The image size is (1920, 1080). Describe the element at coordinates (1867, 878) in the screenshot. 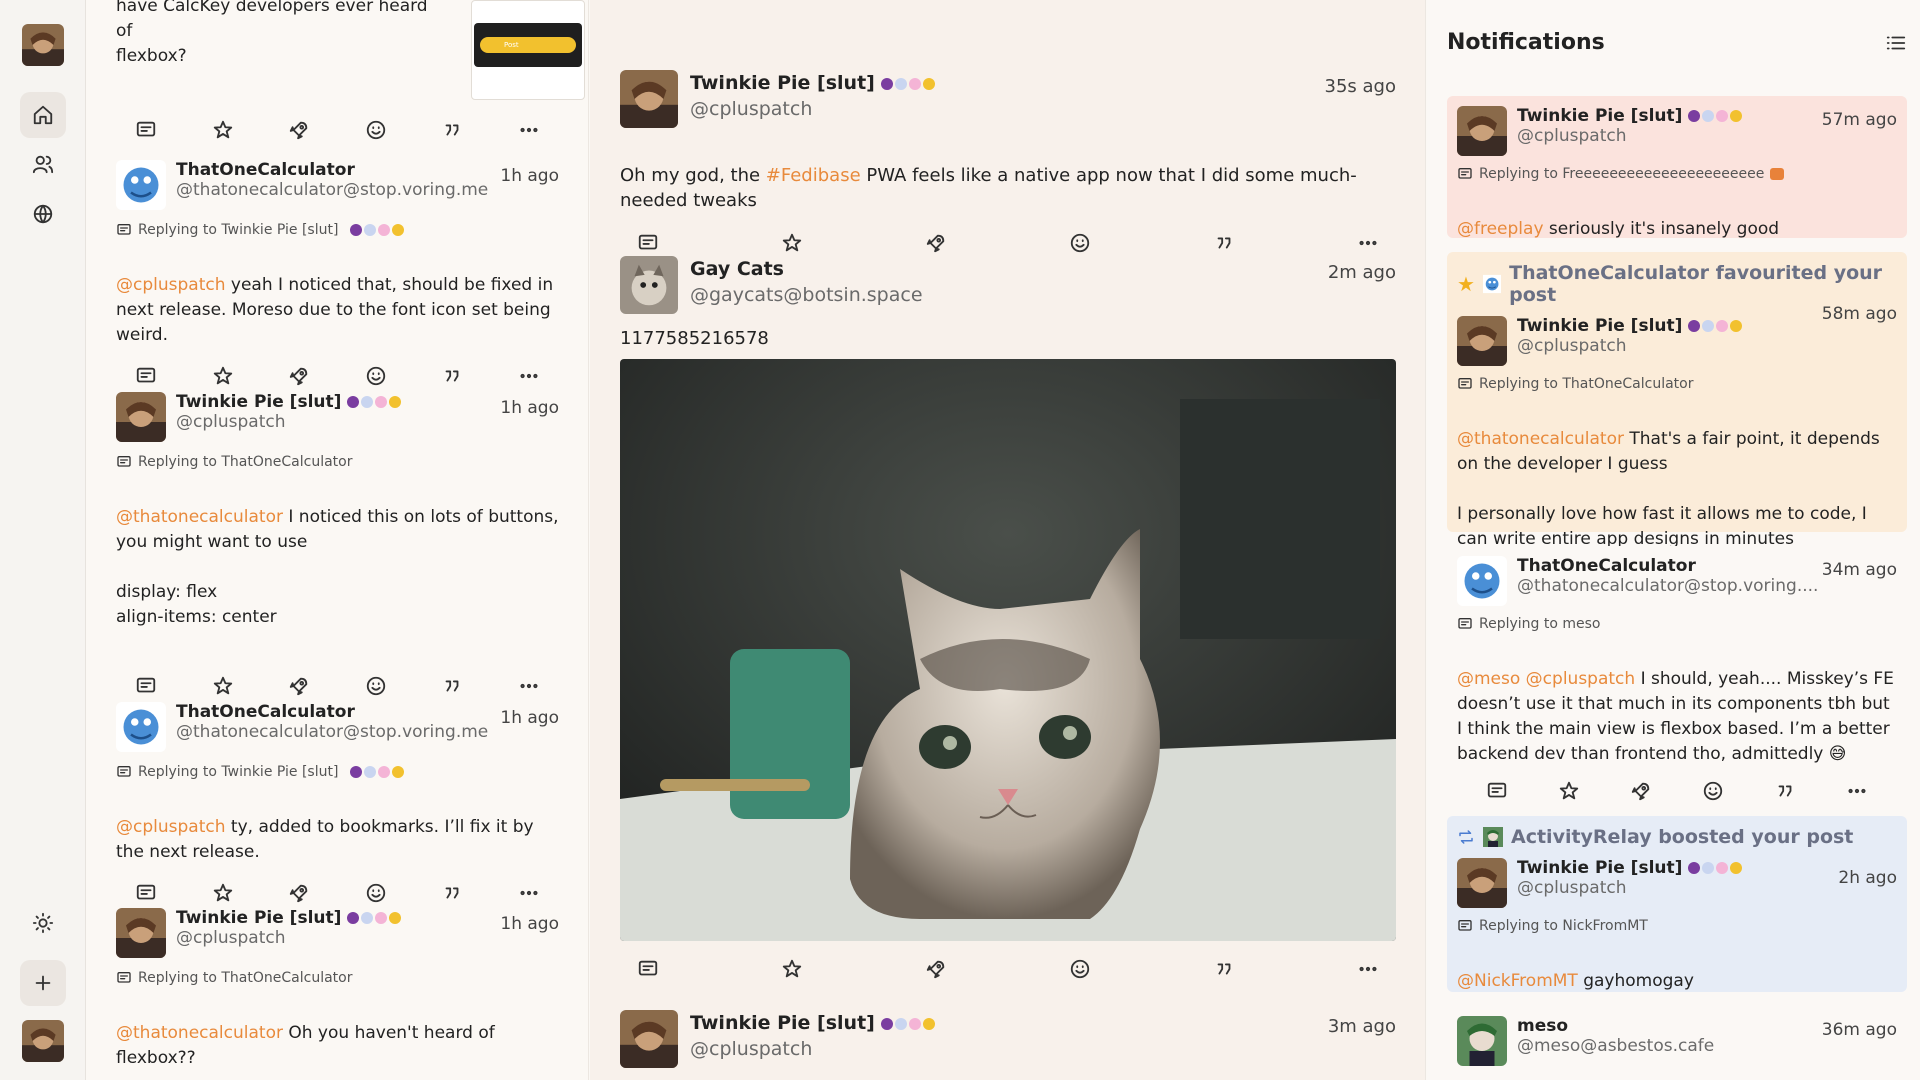

I see `timestamp: 2h ago` at that location.